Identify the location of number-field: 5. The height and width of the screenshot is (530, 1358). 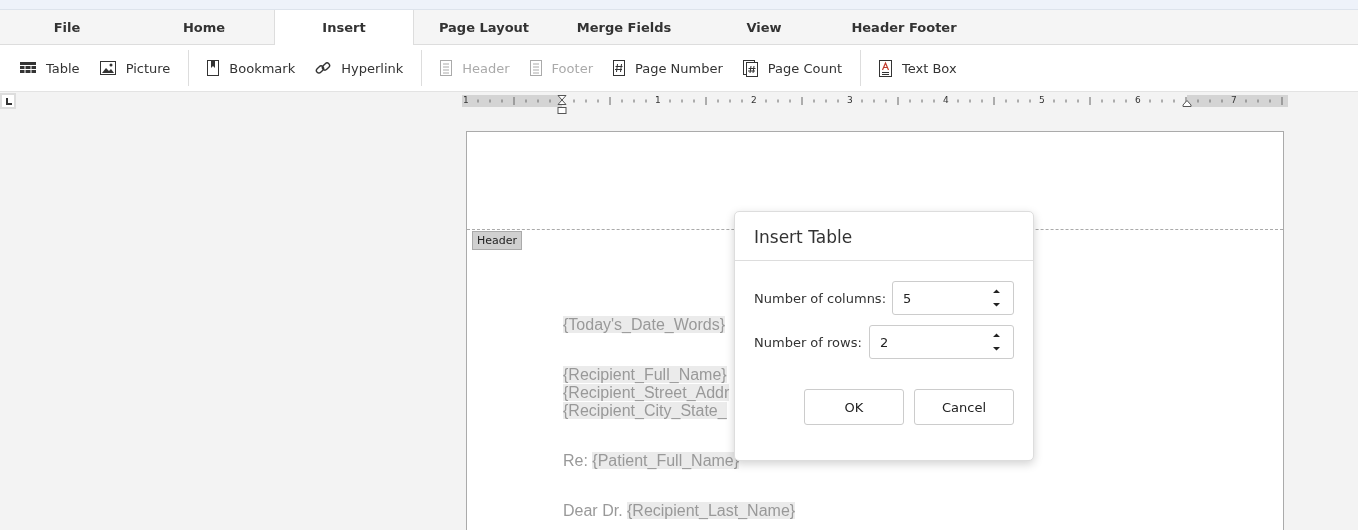
(953, 298).